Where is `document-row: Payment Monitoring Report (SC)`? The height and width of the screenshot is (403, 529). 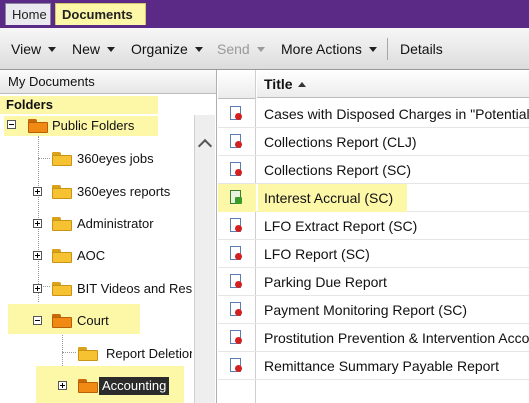
document-row: Payment Monitoring Report (SC) is located at coordinates (373, 310).